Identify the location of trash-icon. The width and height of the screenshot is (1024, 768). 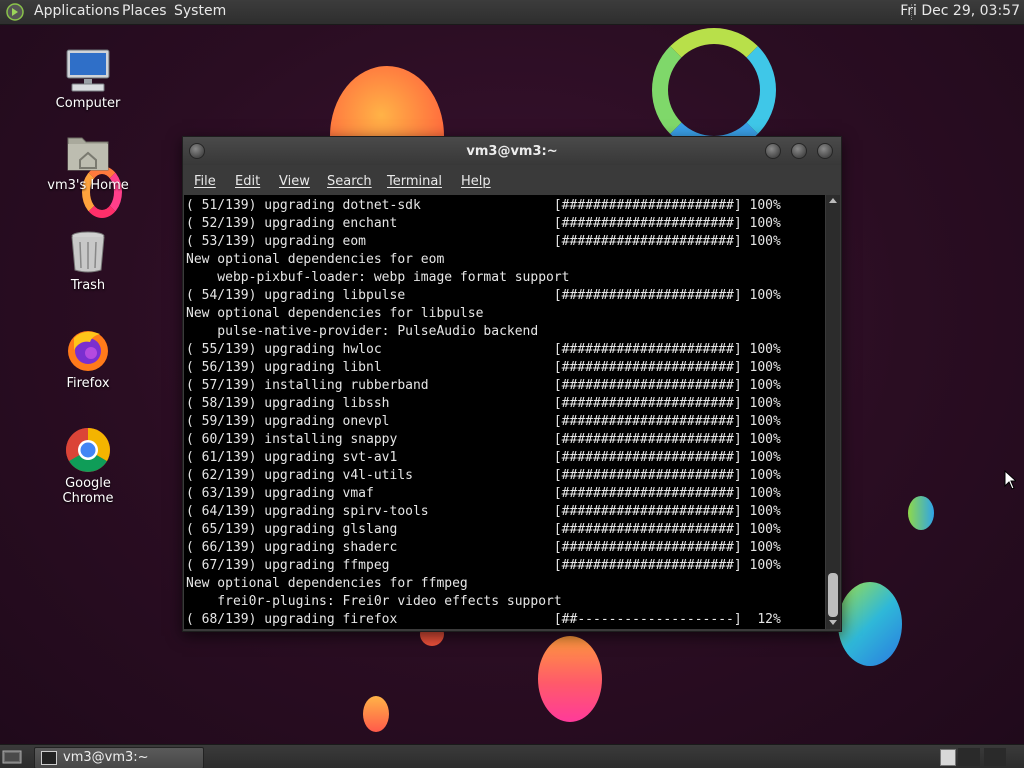
(88, 252).